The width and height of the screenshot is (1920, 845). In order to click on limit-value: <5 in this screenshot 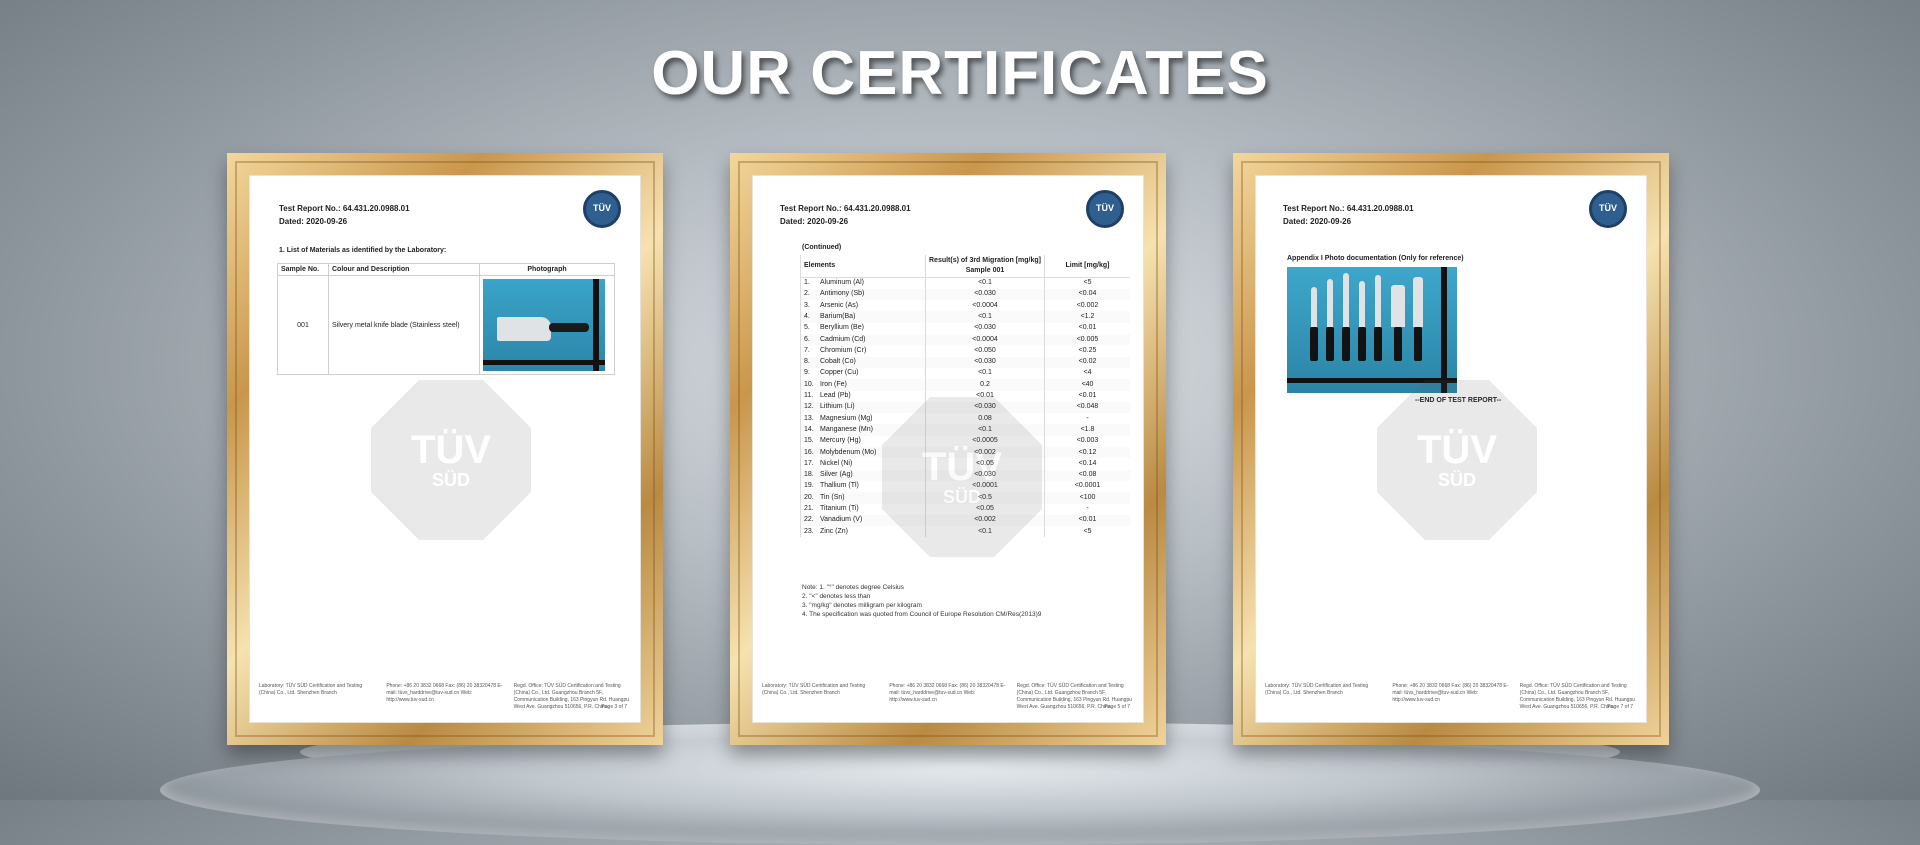, I will do `click(1087, 532)`.